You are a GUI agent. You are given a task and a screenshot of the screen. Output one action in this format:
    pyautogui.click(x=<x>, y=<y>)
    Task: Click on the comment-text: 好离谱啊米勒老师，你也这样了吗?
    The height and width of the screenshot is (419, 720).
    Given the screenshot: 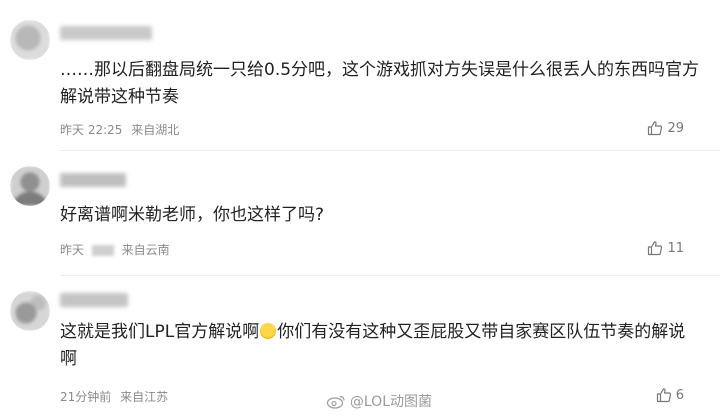 What is the action you would take?
    pyautogui.click(x=192, y=215)
    